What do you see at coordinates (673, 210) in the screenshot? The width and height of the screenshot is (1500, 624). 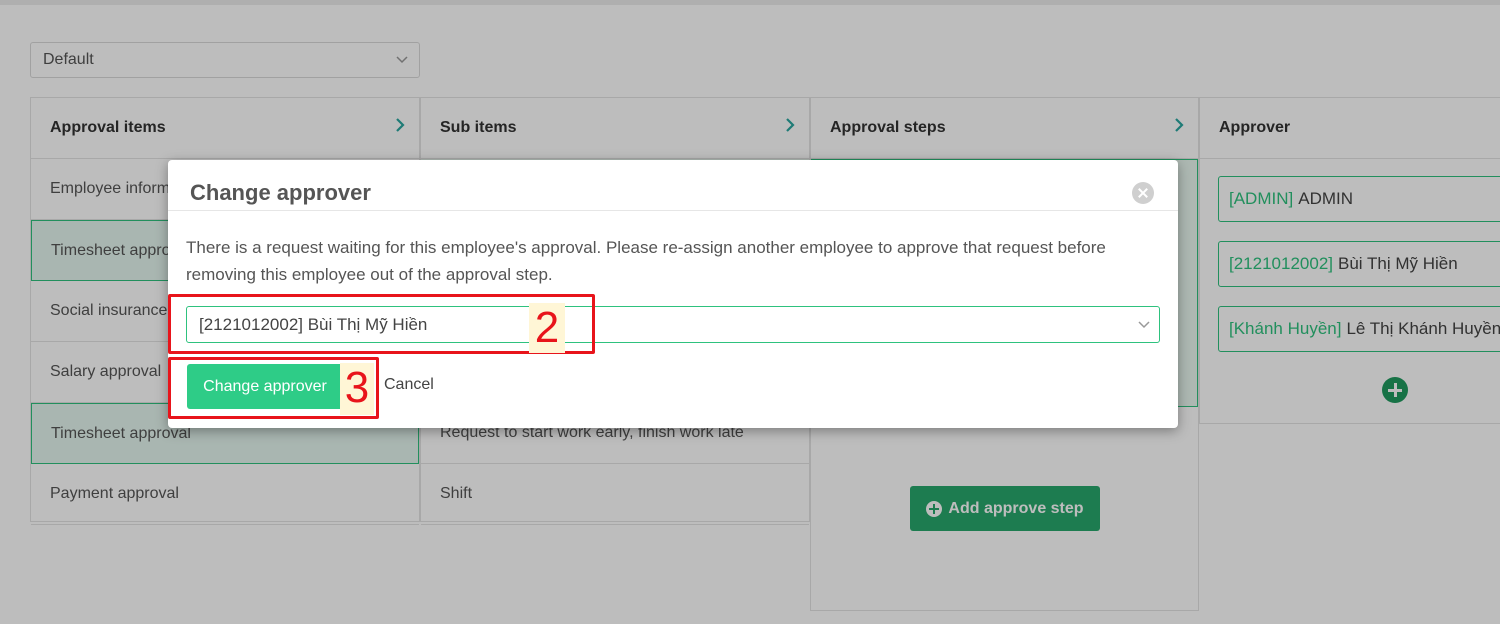 I see `dialog-divider` at bounding box center [673, 210].